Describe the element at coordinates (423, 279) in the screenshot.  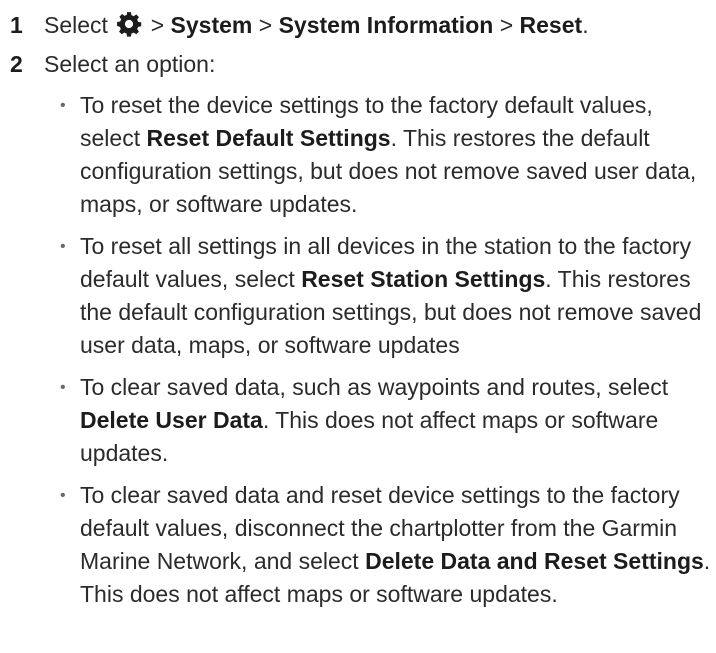
I see `option-label: Reset Station Settings` at that location.